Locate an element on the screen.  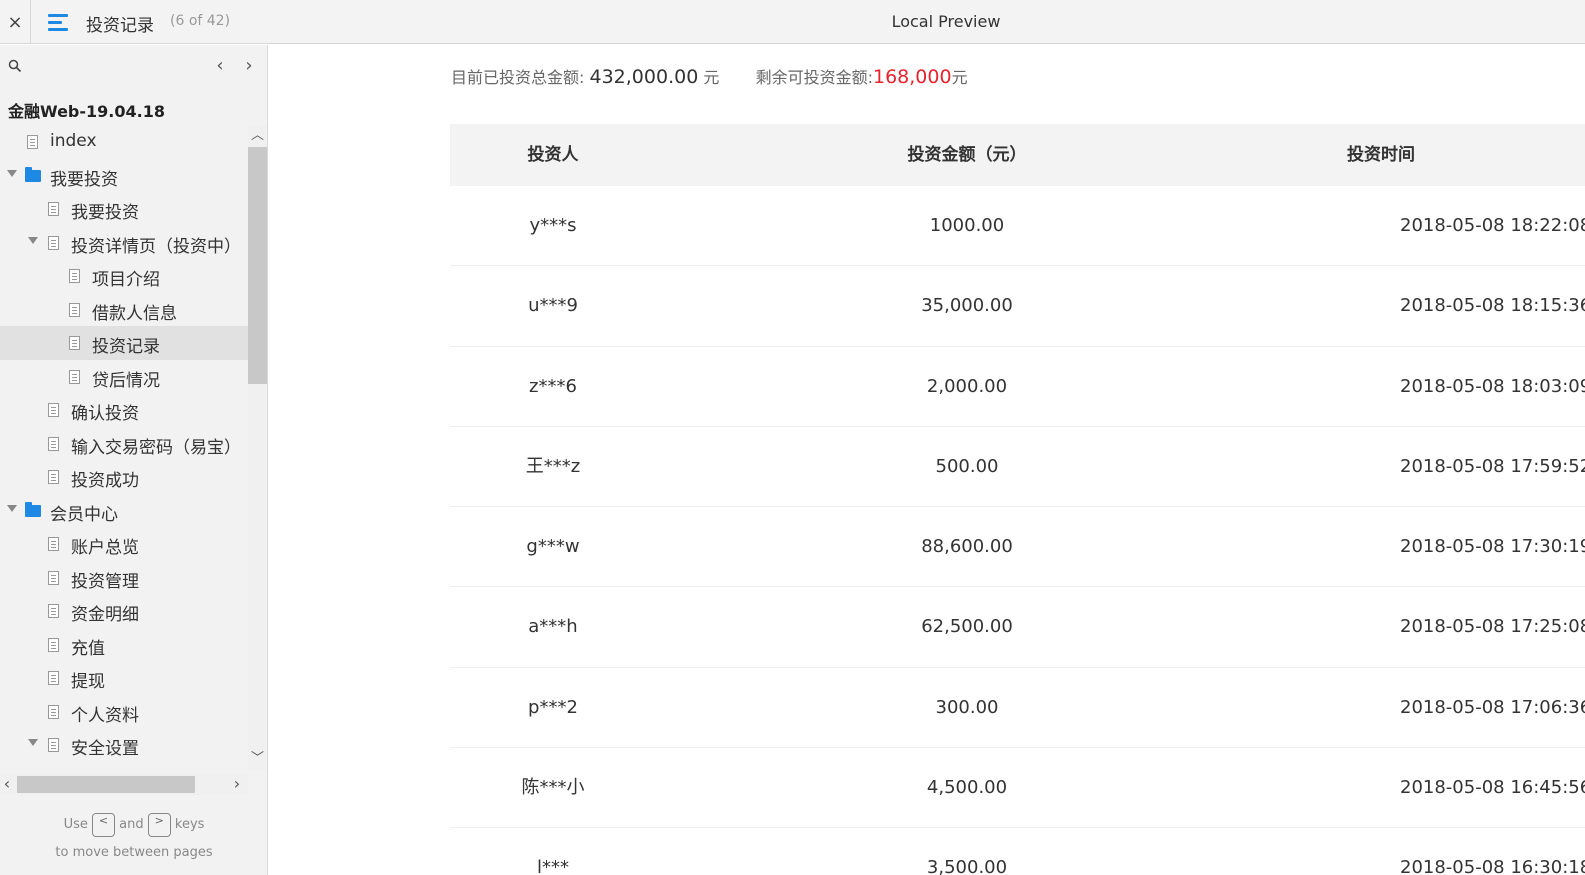
amount-cell: 88,600.00 is located at coordinates (967, 547).